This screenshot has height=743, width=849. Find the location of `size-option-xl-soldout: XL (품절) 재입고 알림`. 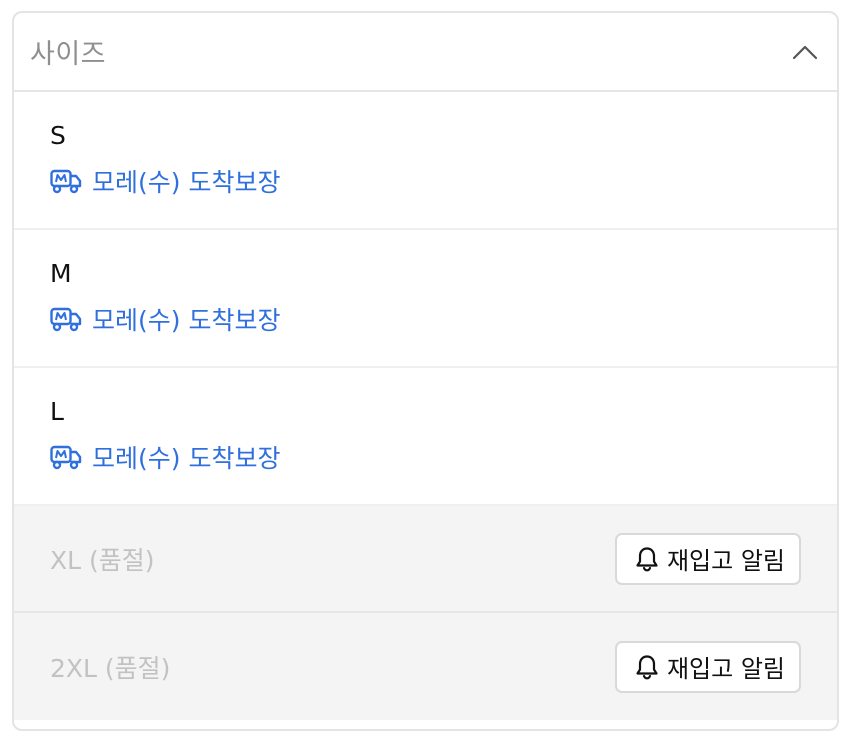

size-option-xl-soldout: XL (품절) 재입고 알림 is located at coordinates (425, 559).